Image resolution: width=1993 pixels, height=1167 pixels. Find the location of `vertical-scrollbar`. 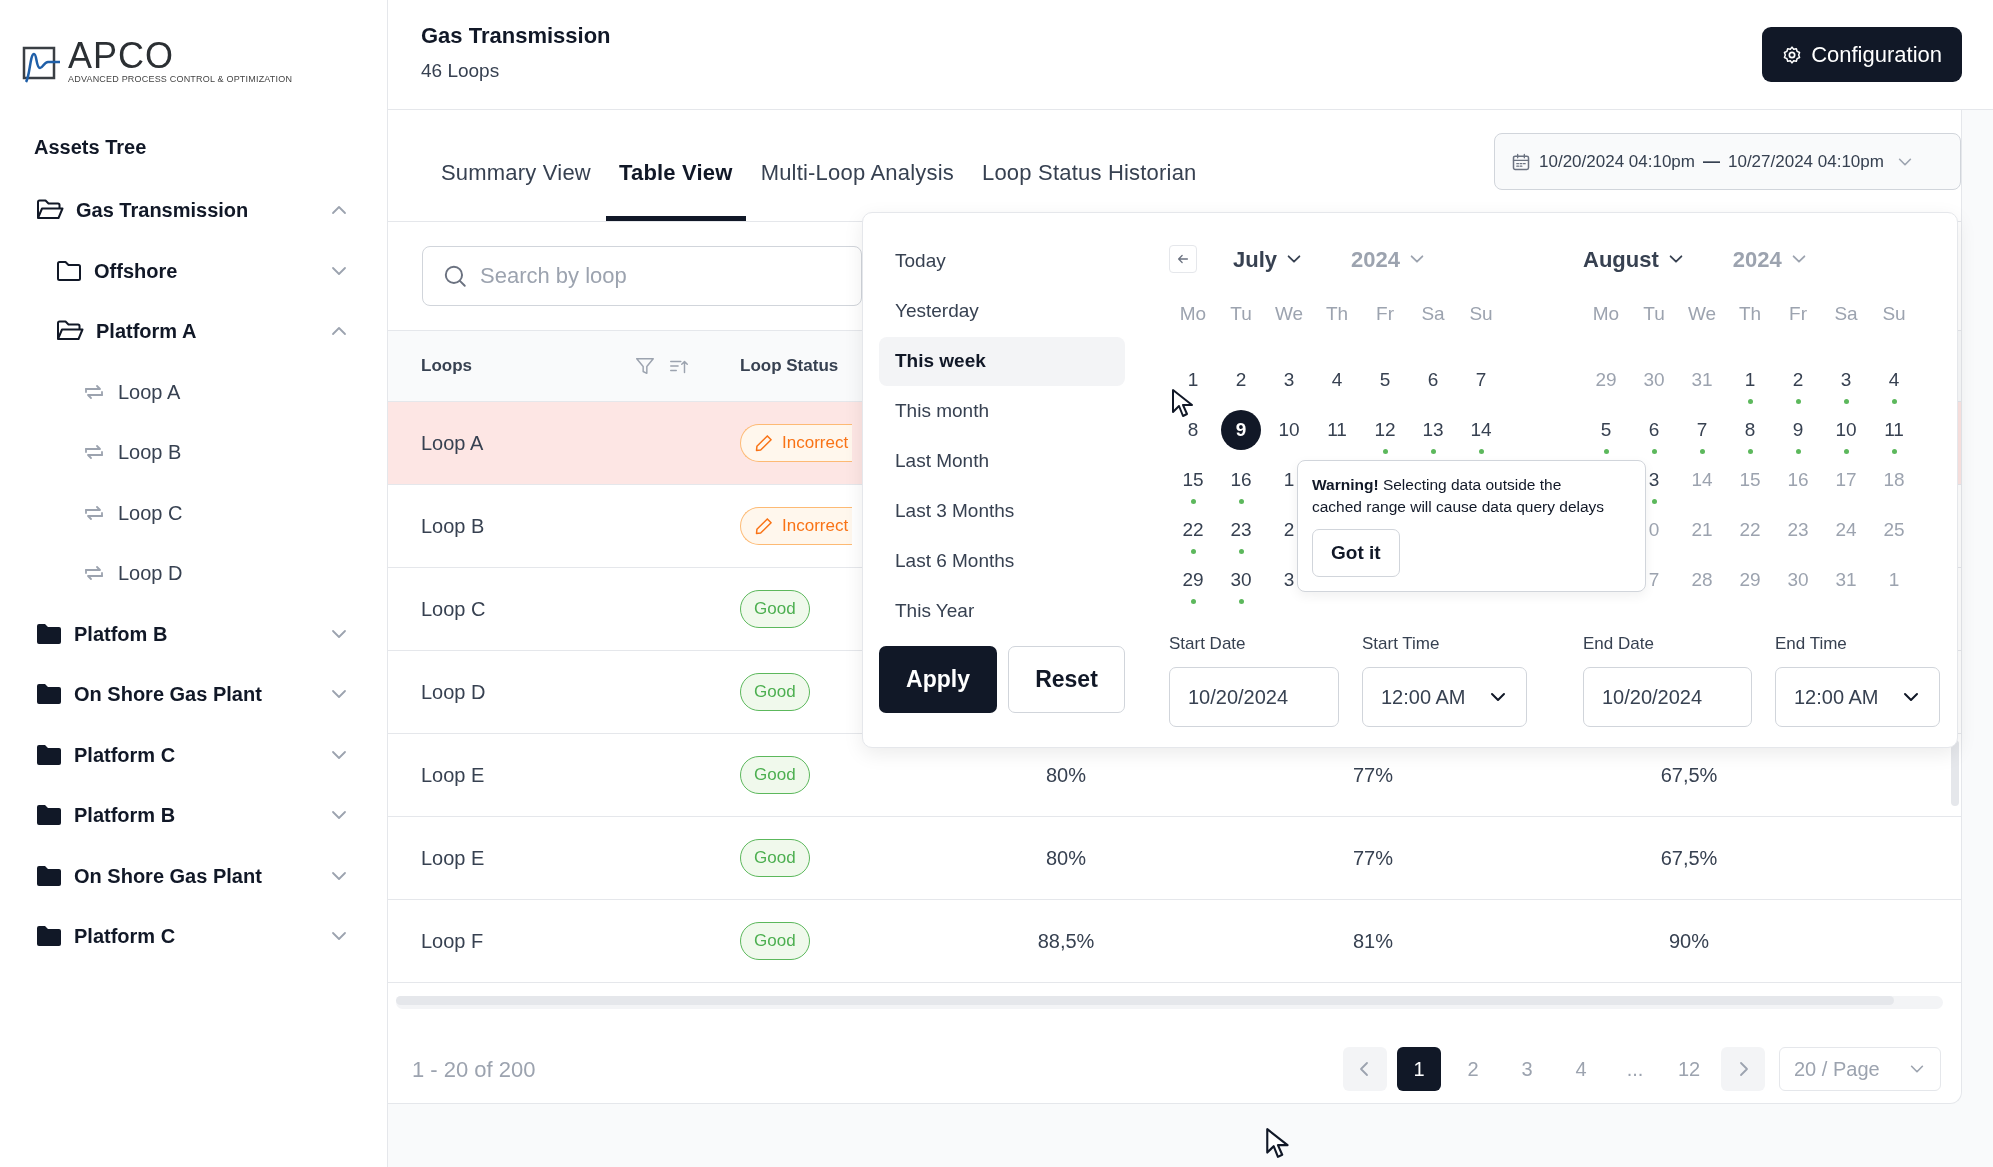

vertical-scrollbar is located at coordinates (1955, 773).